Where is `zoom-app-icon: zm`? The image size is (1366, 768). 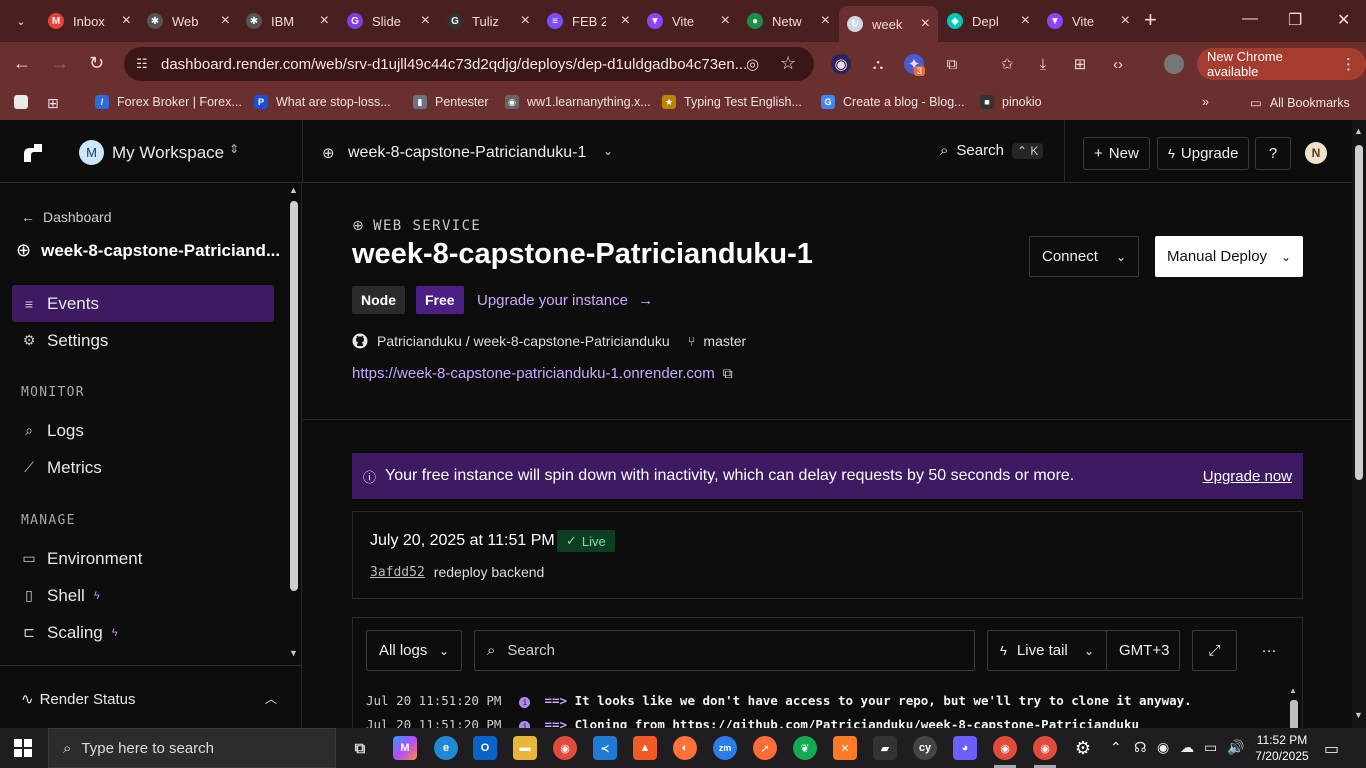
zoom-app-icon: zm is located at coordinates (725, 748).